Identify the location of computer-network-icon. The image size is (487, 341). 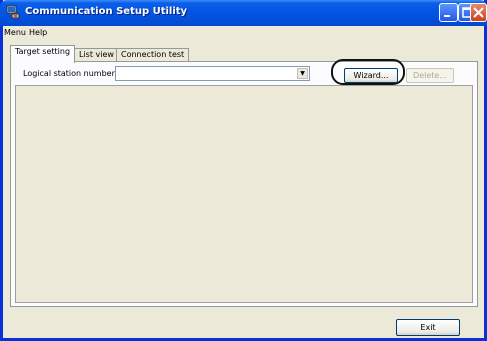
(13, 12).